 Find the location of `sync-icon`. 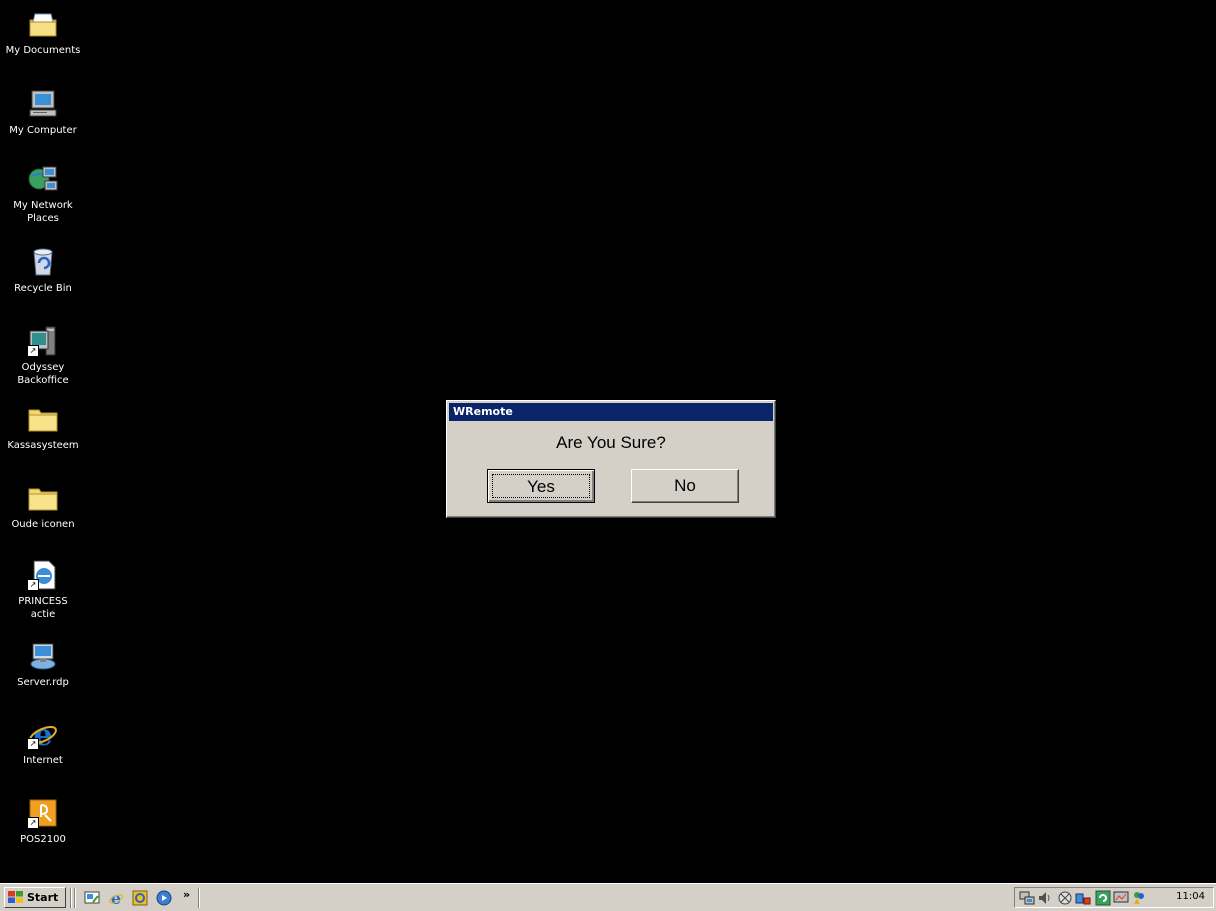

sync-icon is located at coordinates (1103, 898).